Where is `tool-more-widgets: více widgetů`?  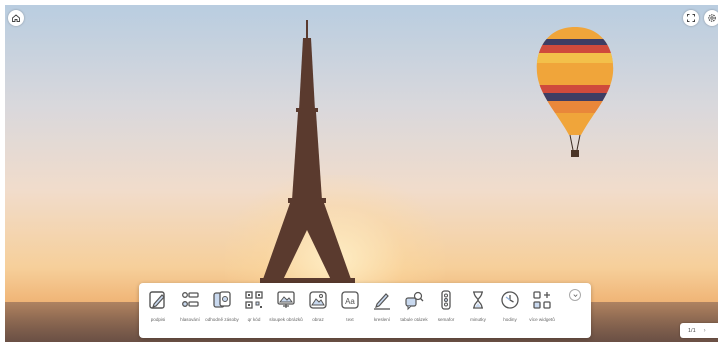 tool-more-widgets: více widgetů is located at coordinates (542, 306).